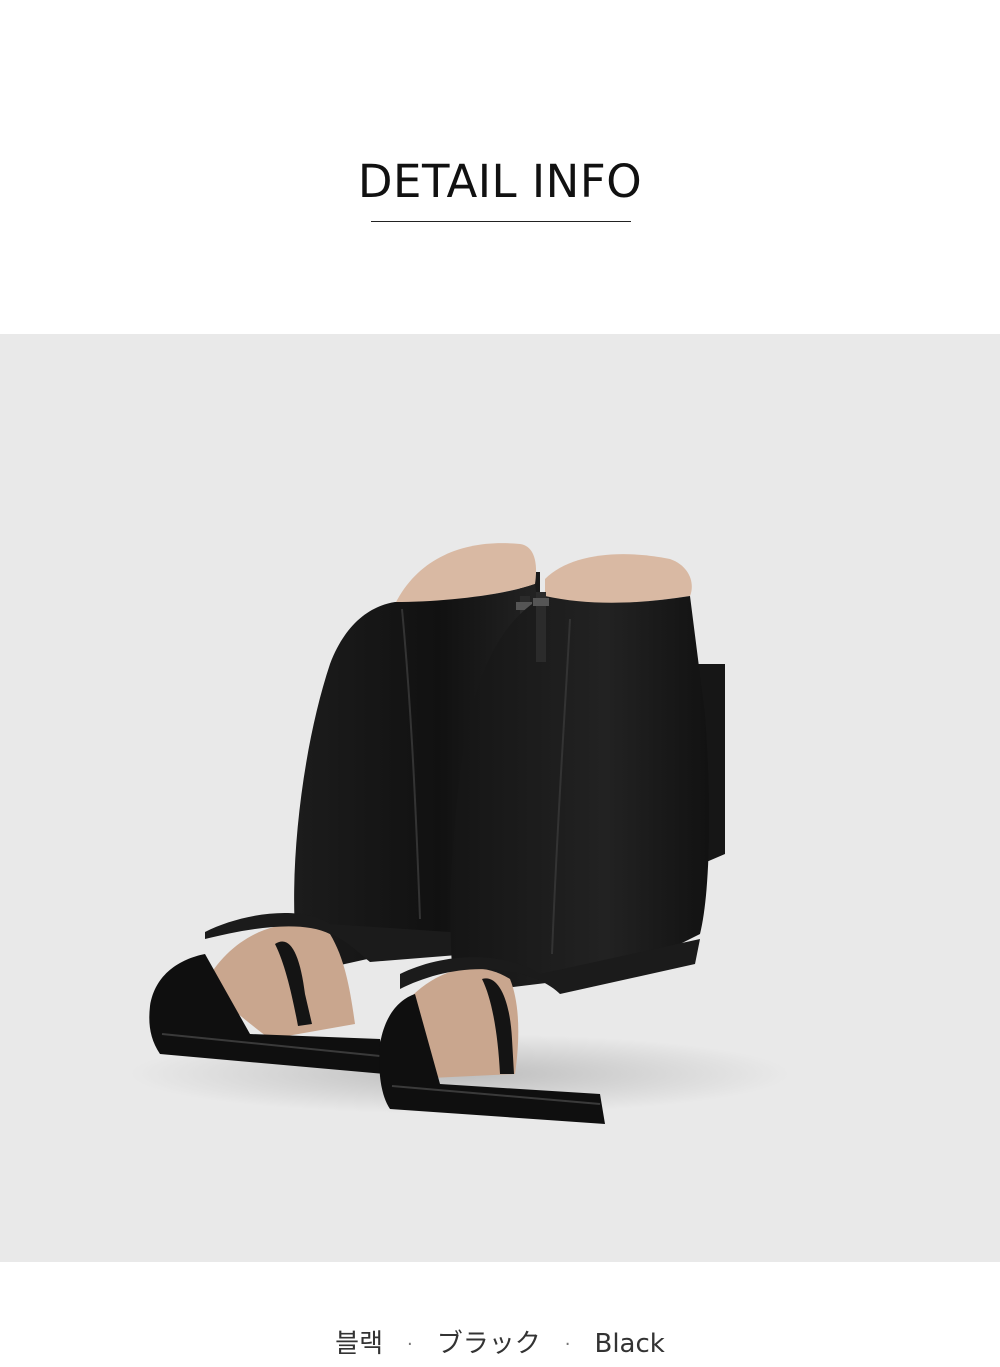 The image size is (1000, 1367). What do you see at coordinates (500, 1314) in the screenshot?
I see `color-caption: 블랙 · ブラック · Black` at bounding box center [500, 1314].